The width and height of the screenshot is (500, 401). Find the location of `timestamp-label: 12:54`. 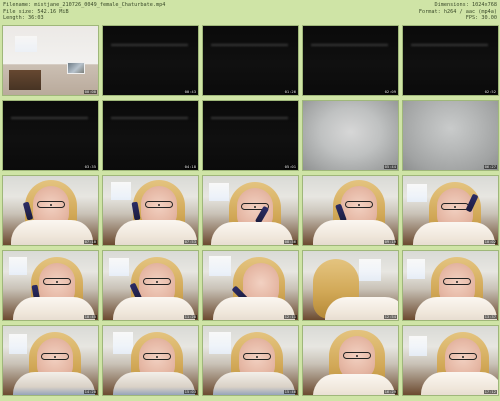

timestamp-label: 12:54 is located at coordinates (390, 316).